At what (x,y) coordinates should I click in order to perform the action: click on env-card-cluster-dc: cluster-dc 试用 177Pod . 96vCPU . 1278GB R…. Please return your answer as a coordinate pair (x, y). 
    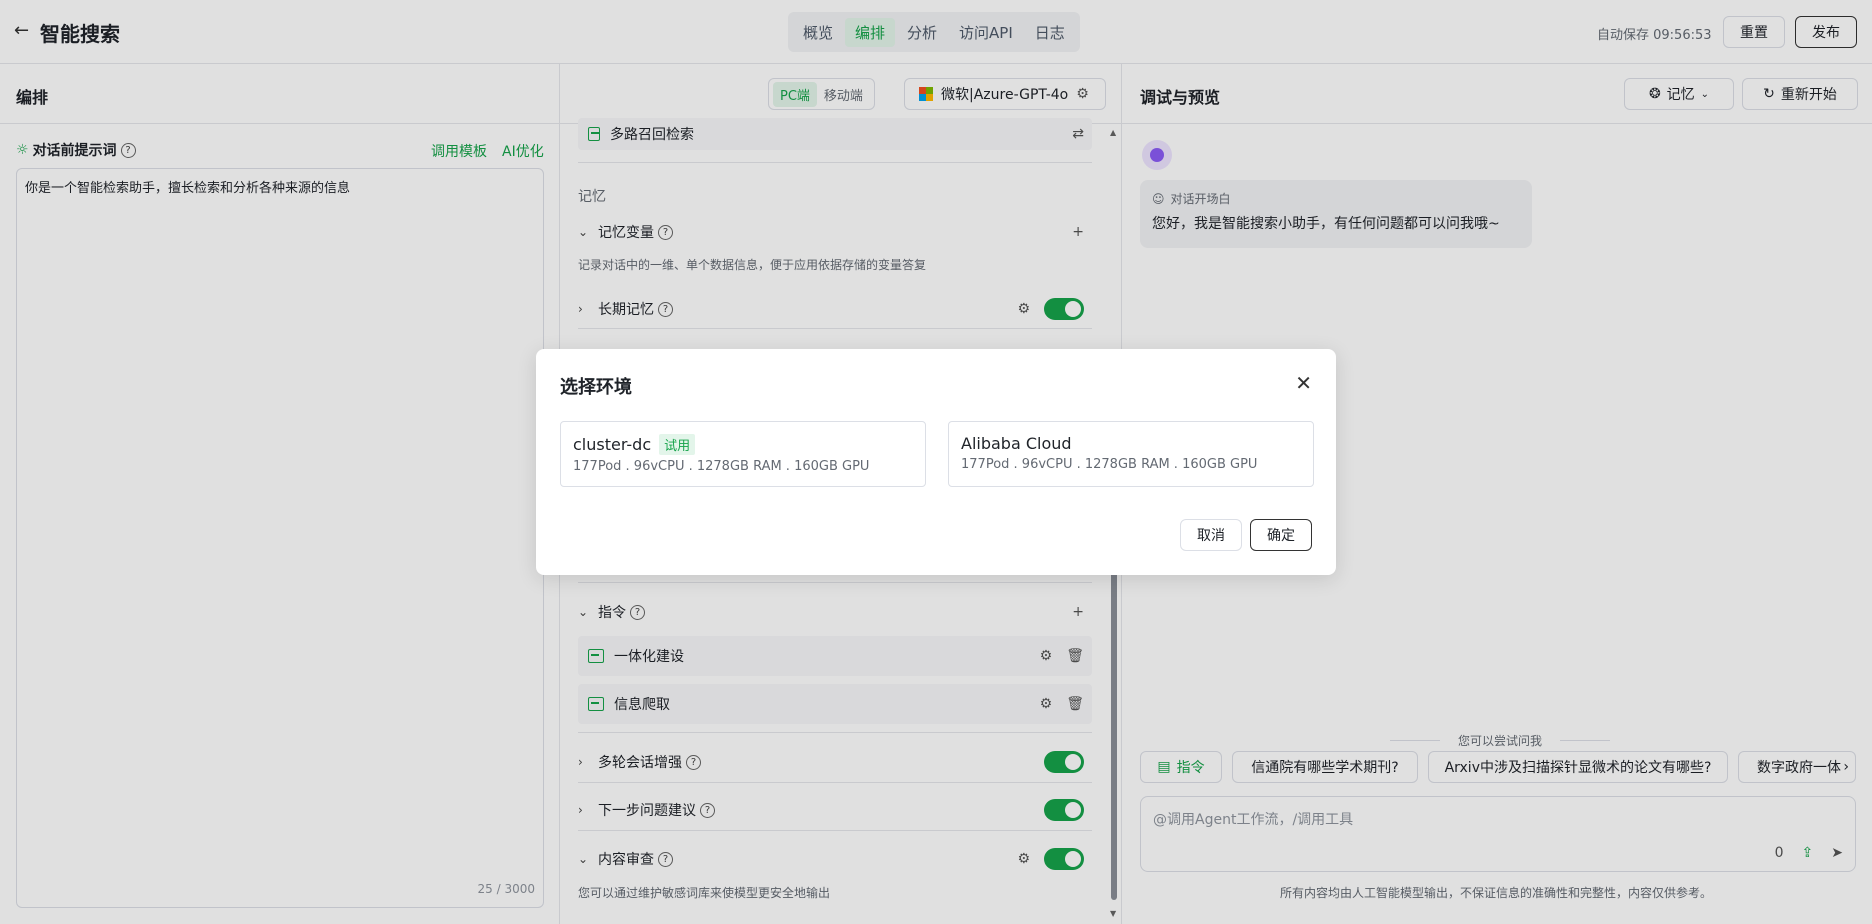
    Looking at the image, I should click on (743, 454).